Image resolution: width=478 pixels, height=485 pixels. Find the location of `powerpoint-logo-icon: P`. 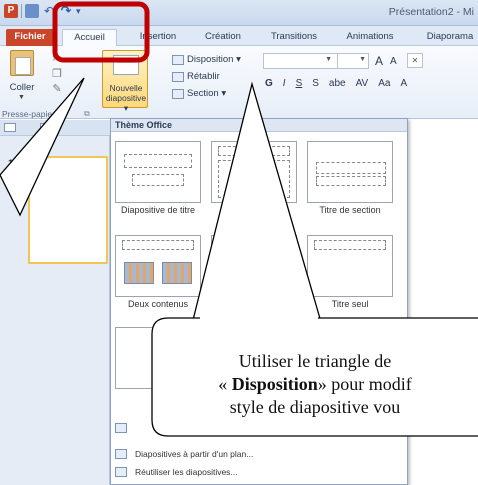

powerpoint-logo-icon: P is located at coordinates (11, 11).